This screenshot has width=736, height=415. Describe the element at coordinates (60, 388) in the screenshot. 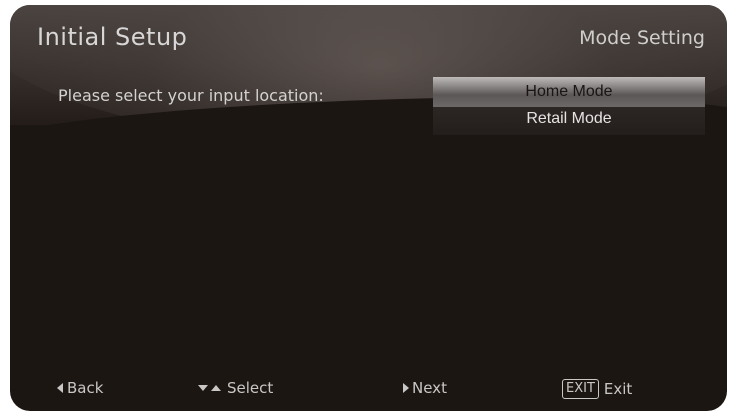

I see `triangle-left-icon` at that location.